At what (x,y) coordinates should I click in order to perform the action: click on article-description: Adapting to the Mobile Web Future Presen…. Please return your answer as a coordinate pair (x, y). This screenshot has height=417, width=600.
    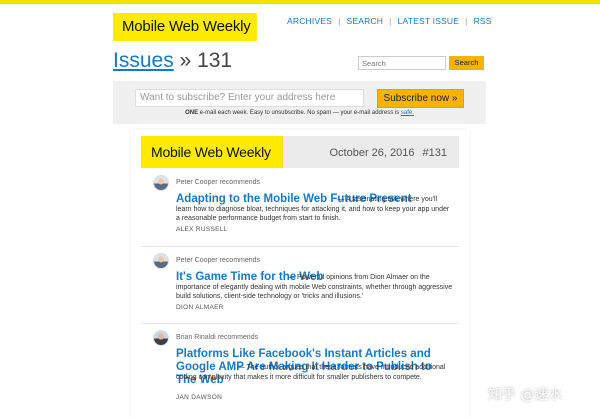
    Looking at the image, I should click on (314, 209).